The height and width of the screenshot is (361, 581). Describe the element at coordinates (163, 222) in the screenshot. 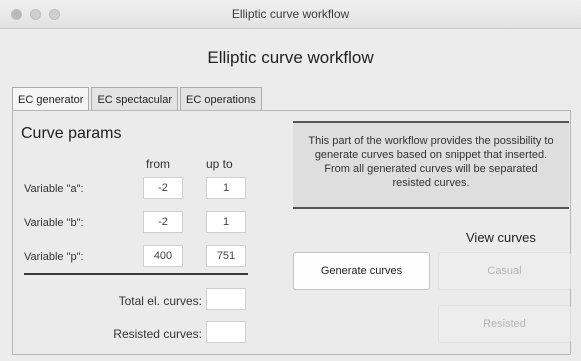

I see `variable-b-from-input: -2` at that location.